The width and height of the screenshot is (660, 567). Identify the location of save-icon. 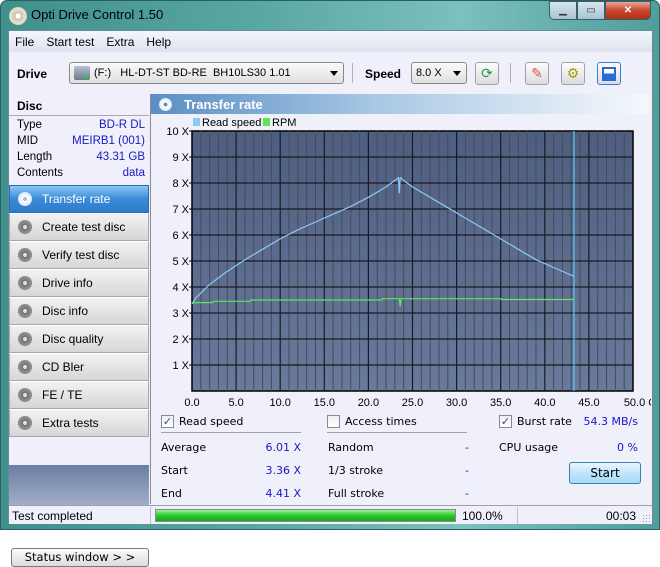
(609, 73).